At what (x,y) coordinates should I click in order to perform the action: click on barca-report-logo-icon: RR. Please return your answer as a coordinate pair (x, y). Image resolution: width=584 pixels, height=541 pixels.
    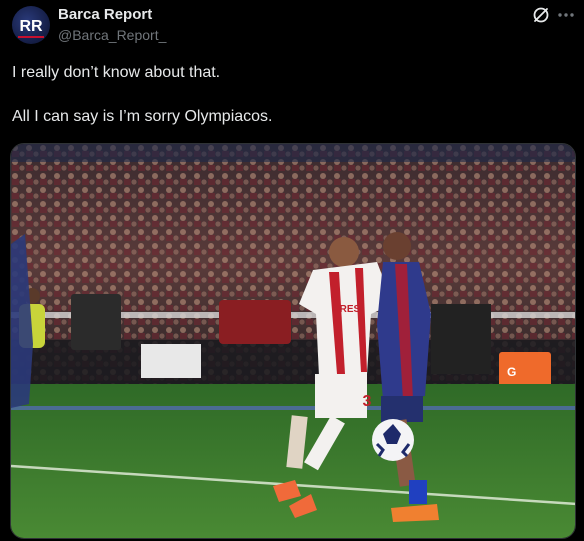
    Looking at the image, I should click on (31, 28).